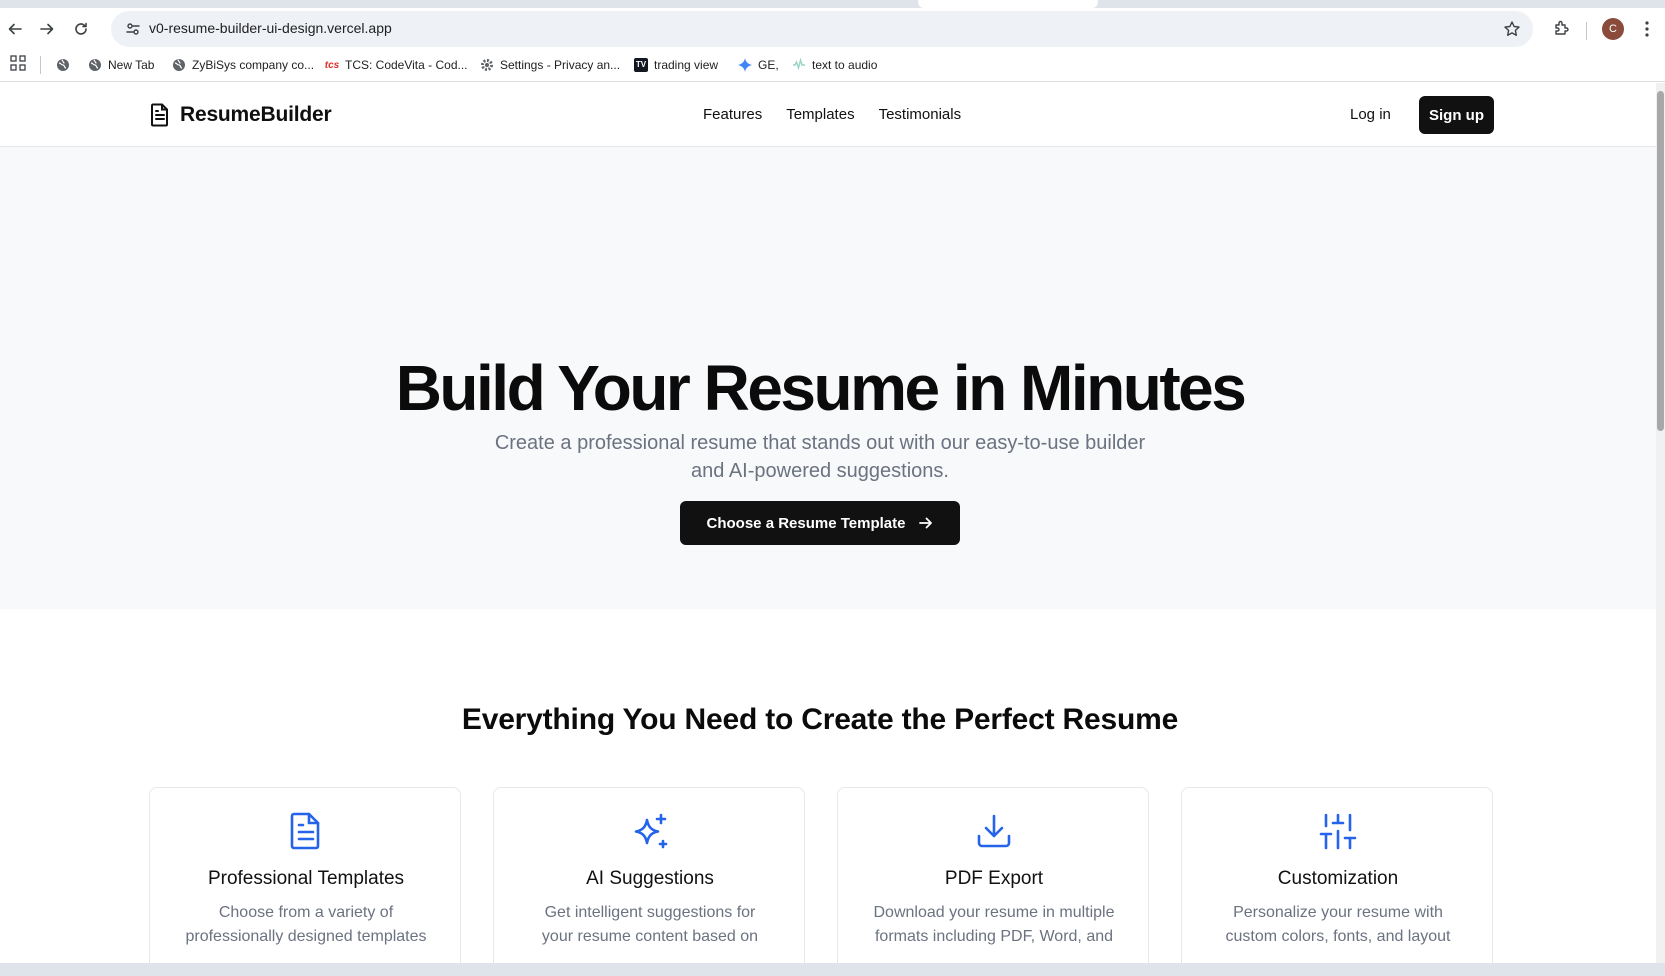  I want to click on sliders-icon, so click(1338, 831).